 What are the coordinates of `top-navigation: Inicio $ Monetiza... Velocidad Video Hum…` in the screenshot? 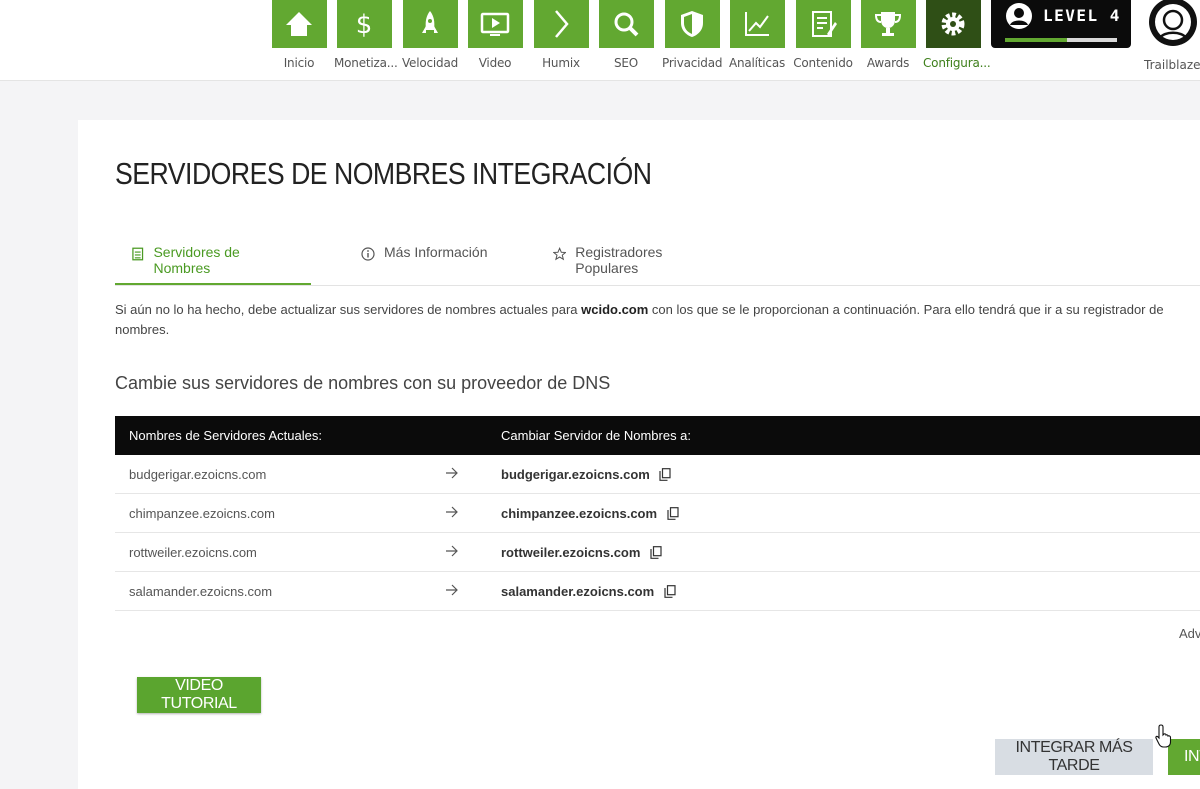 It's located at (600, 40).